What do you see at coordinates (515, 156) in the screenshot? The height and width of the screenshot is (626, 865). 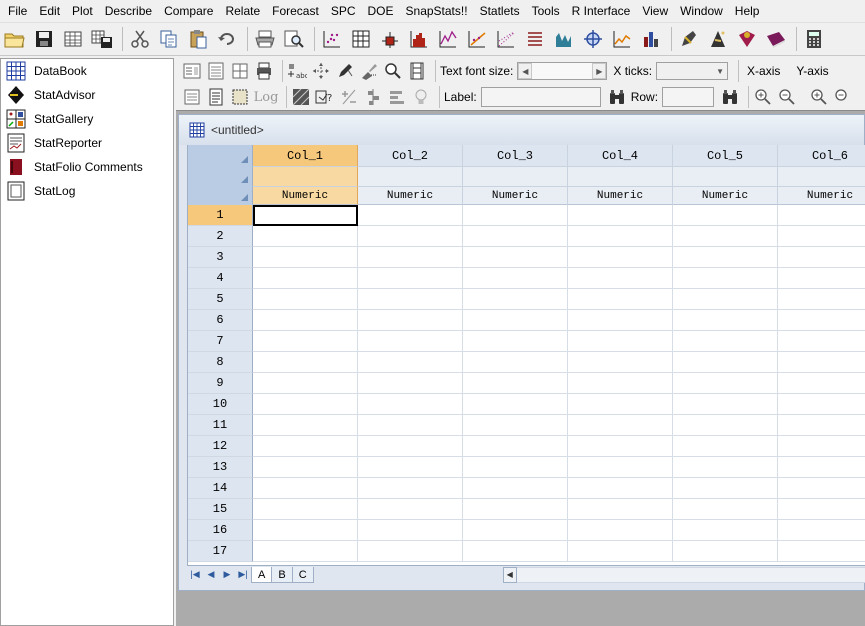 I see `column-header-col-3: Col_3` at bounding box center [515, 156].